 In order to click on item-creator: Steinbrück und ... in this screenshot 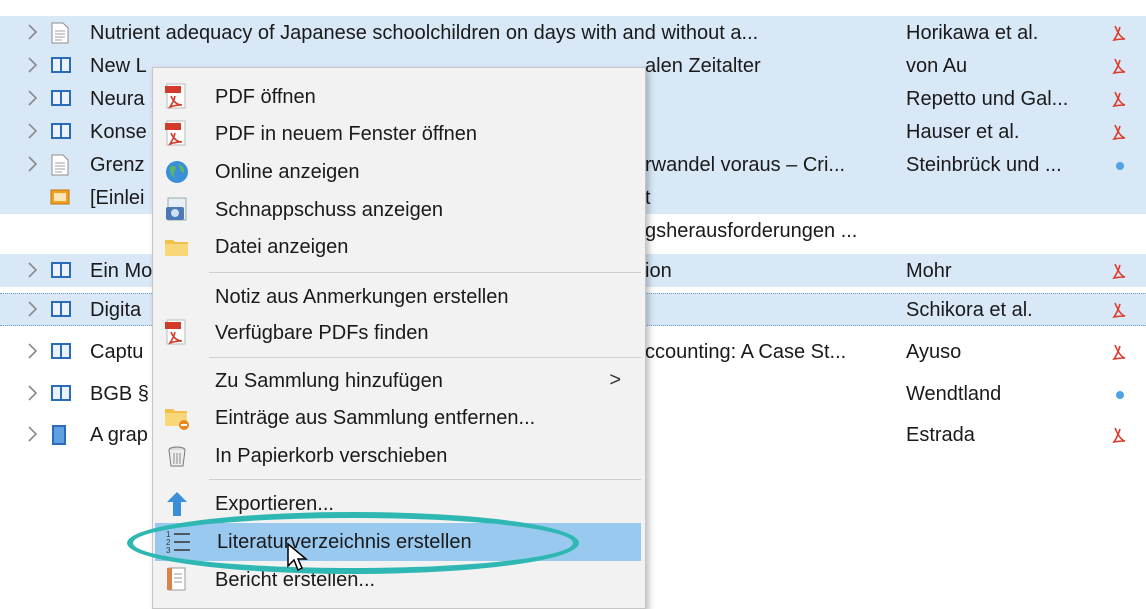, I will do `click(984, 165)`.